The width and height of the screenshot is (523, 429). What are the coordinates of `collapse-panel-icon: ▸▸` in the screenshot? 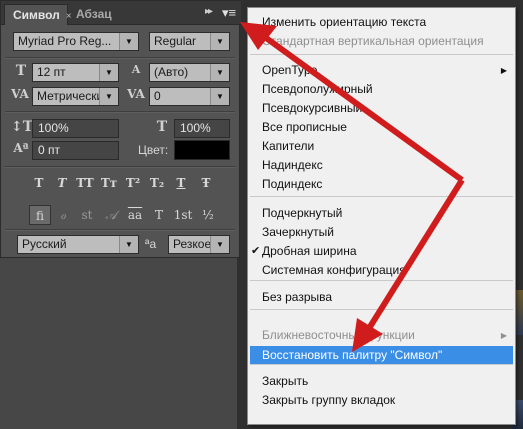 It's located at (209, 11).